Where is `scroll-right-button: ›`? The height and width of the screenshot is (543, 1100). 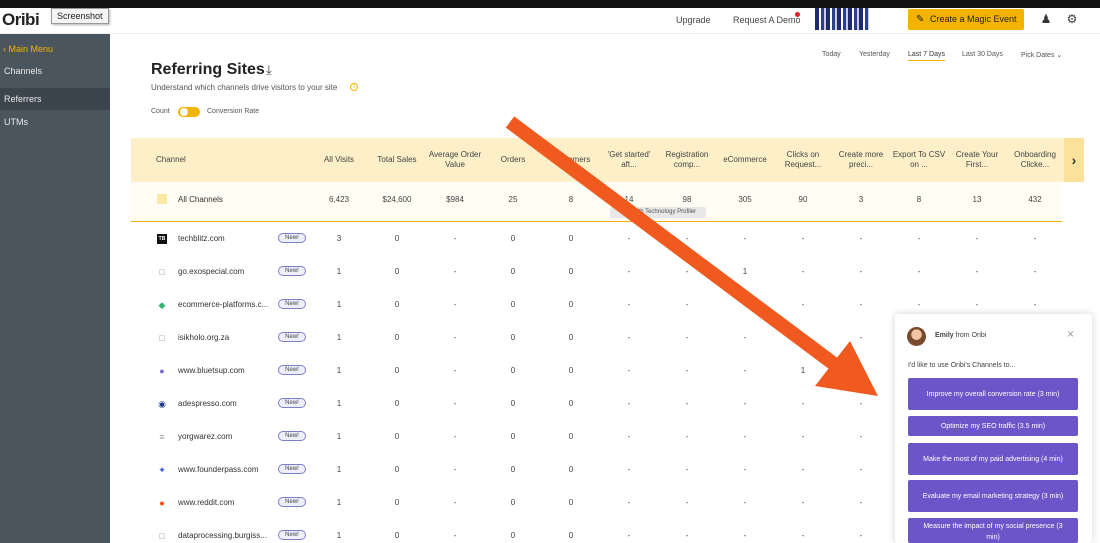 scroll-right-button: › is located at coordinates (1074, 160).